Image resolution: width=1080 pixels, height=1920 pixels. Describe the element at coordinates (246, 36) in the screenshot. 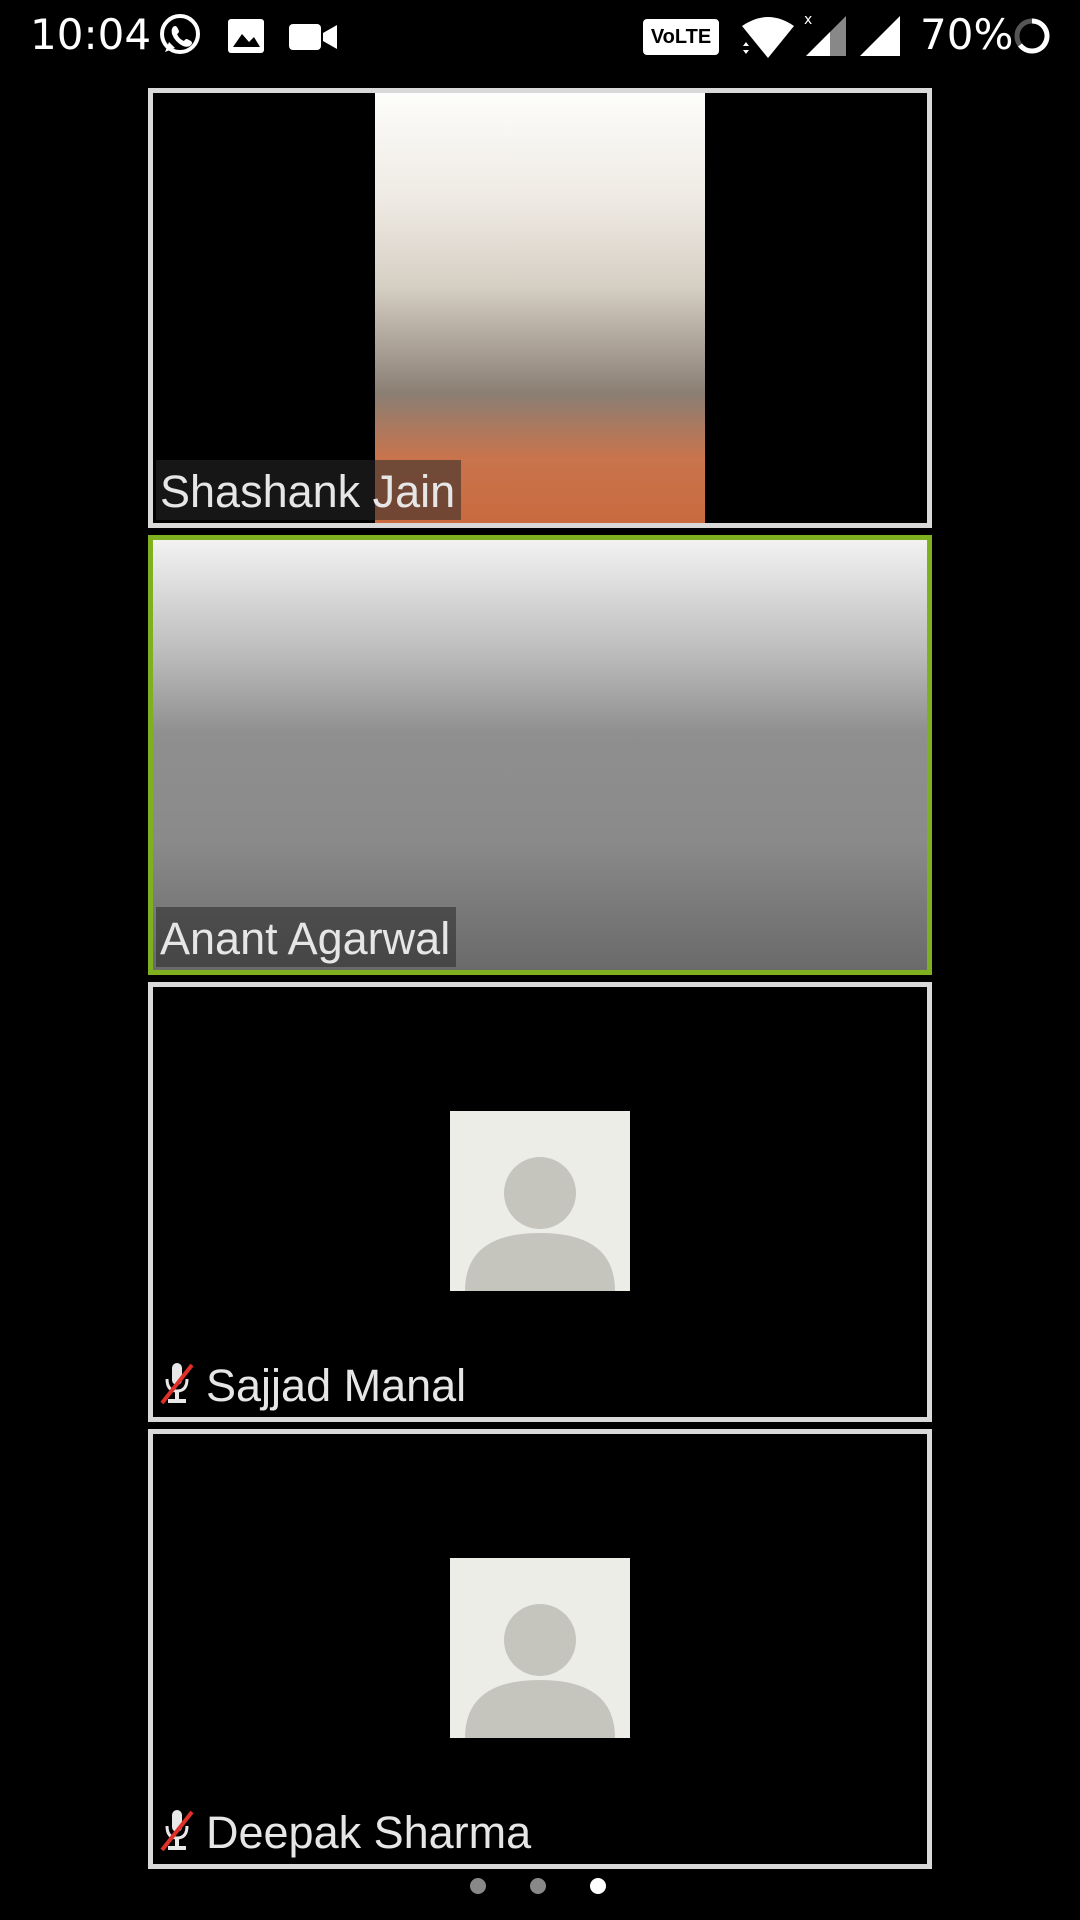

I see `gallery-icon` at that location.